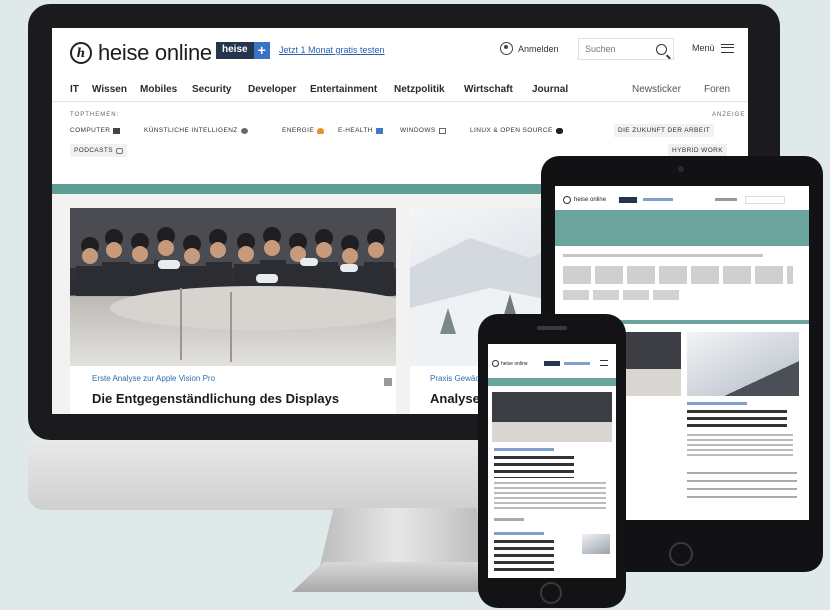 This screenshot has width=830, height=610. I want to click on tablet-related-links, so click(742, 487).